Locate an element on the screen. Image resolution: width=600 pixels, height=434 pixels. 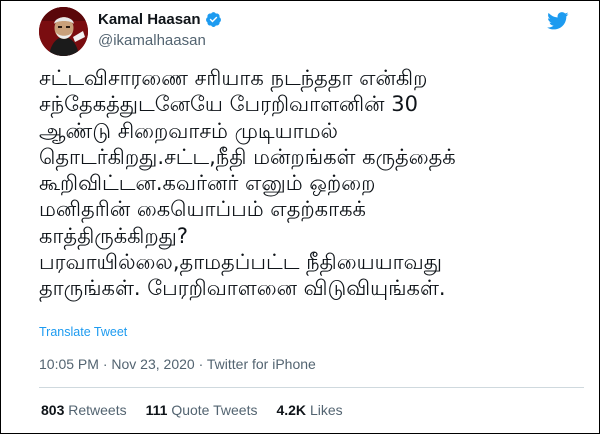
tweet-line: தாருங்கள். பேரறிவாளனை விடுவியுங்கள். is located at coordinates (242, 288).